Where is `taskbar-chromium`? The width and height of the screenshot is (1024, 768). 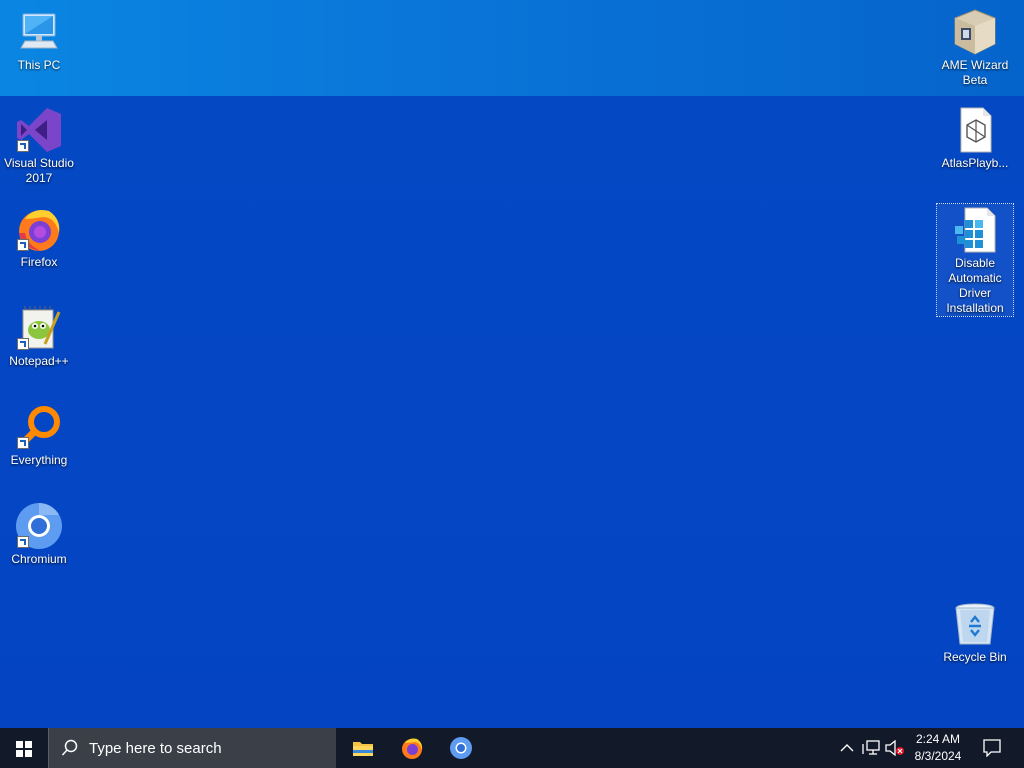 taskbar-chromium is located at coordinates (461, 748).